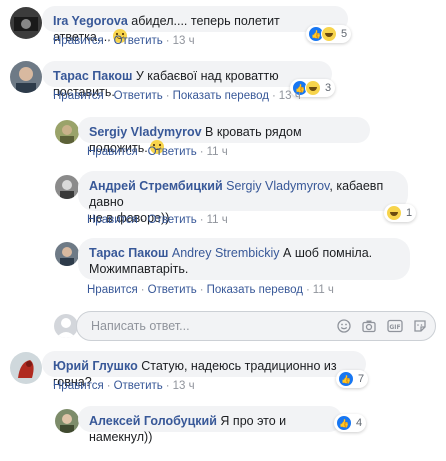 The width and height of the screenshot is (446, 461). Describe the element at coordinates (90, 21) in the screenshot. I see `comment-author: Ira Yegorova` at that location.